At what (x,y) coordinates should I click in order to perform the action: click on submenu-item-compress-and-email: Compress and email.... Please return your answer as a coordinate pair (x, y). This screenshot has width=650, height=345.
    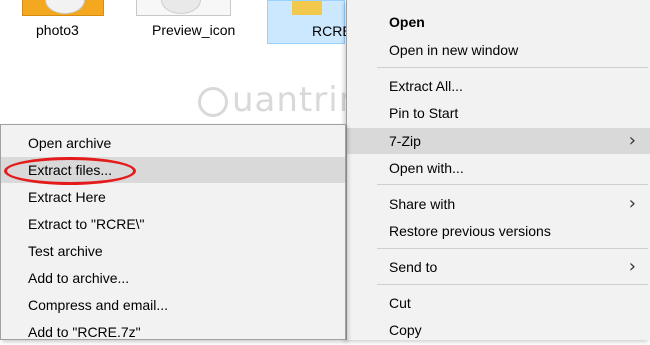
    Looking at the image, I should click on (173, 305).